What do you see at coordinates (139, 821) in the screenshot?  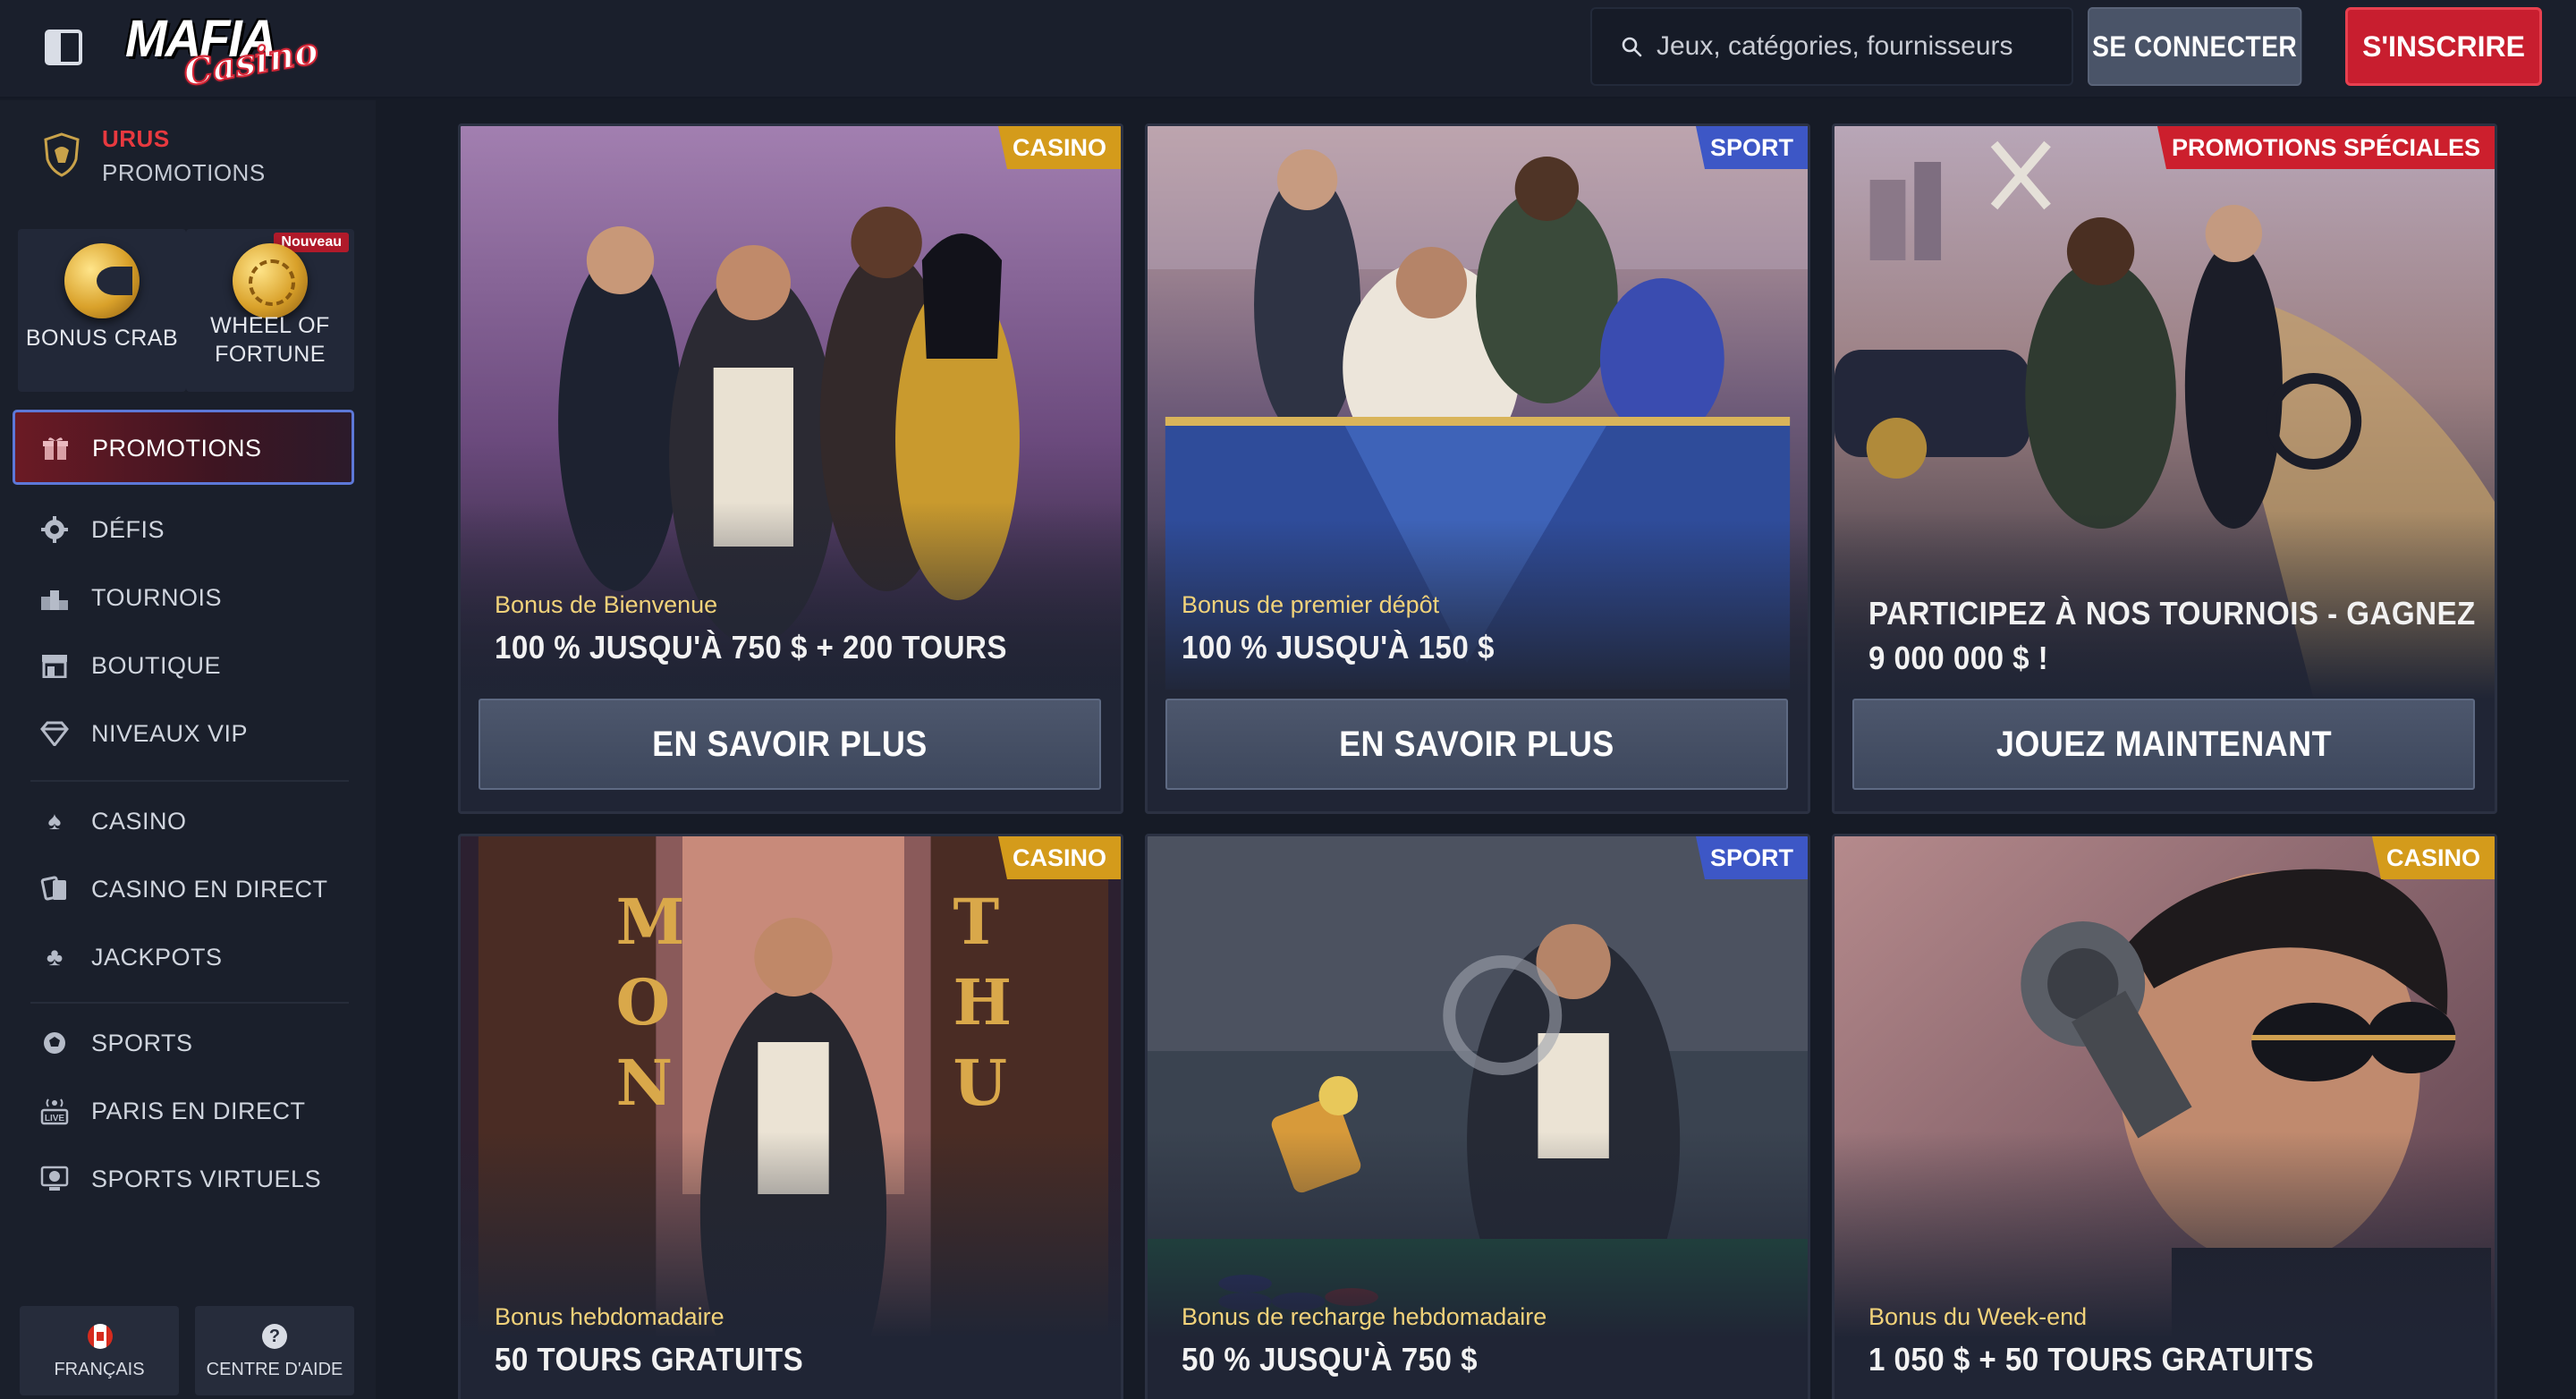 I see `sidebar-item-label: CASINO` at bounding box center [139, 821].